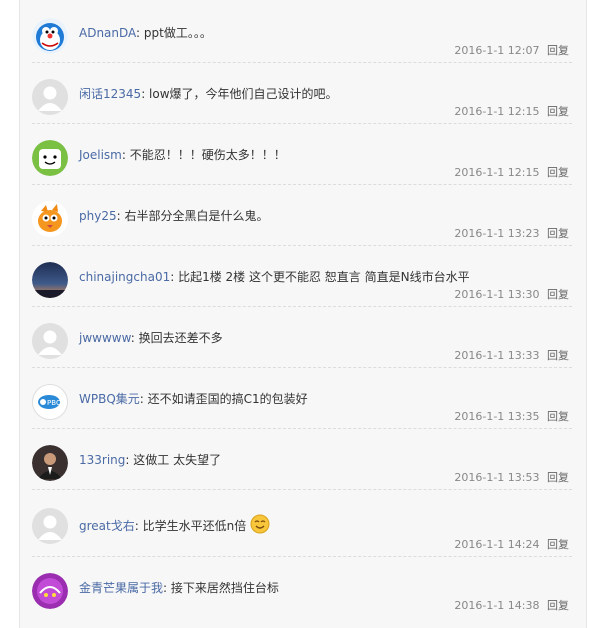 The height and width of the screenshot is (628, 604). I want to click on comment-text: ppt做工。。。, so click(177, 33).